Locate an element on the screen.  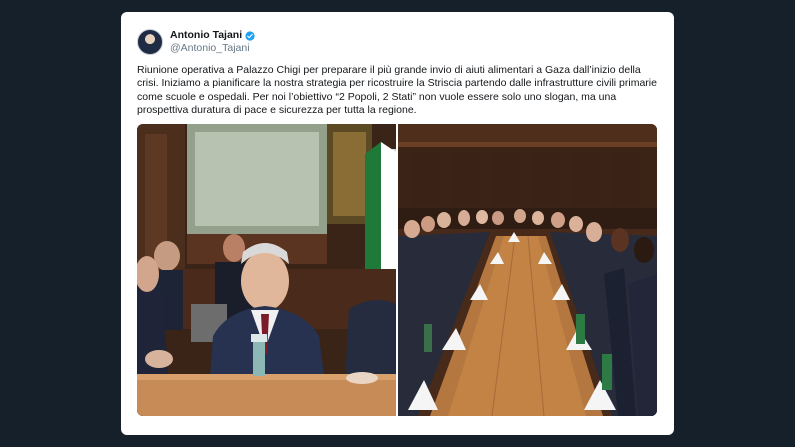
tweet-header: Antonio Tajani @Antonio_Tajani is located at coordinates (196, 42).